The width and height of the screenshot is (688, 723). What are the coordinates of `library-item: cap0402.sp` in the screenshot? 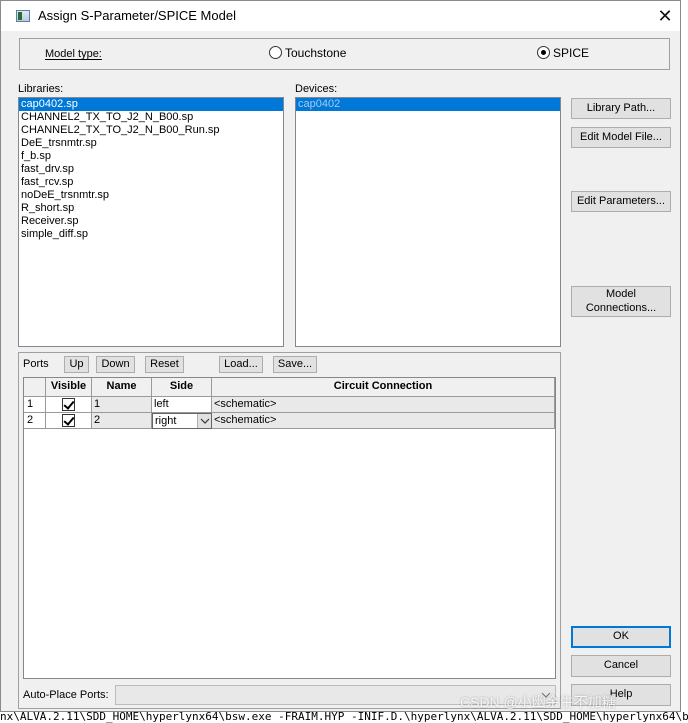 It's located at (151, 104).